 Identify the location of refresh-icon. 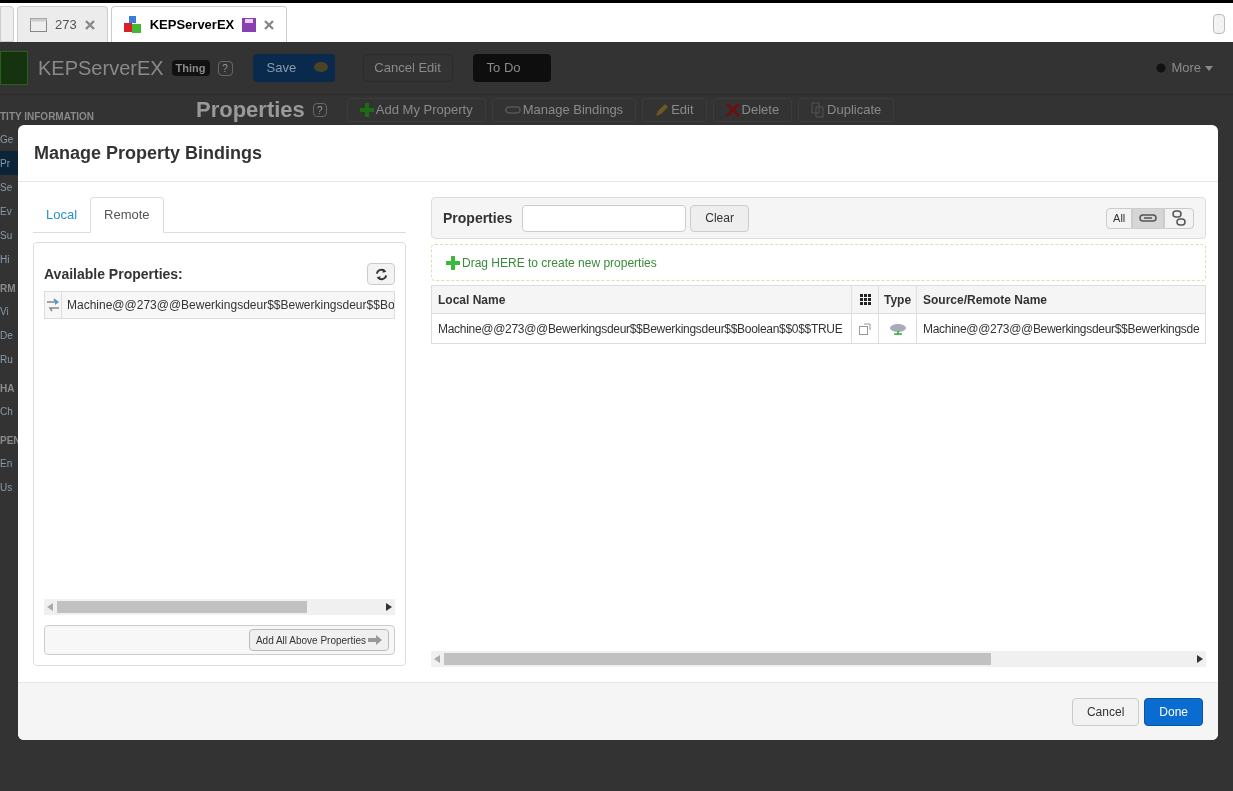
(381, 274).